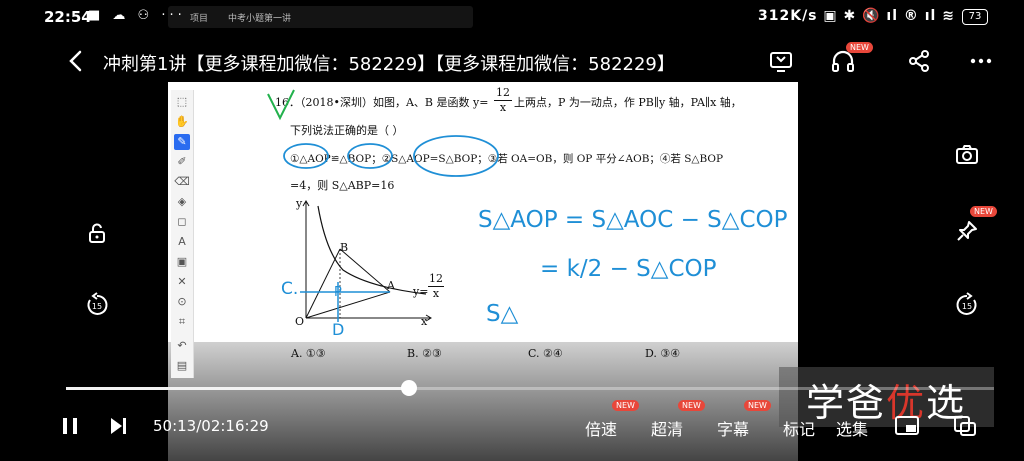  I want to click on forward-15-icon: 15, so click(967, 305).